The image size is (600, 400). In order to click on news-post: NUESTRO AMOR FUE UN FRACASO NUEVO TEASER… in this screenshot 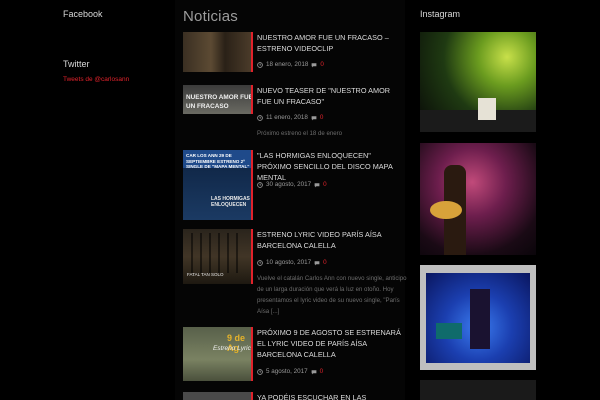, I will do `click(294, 115)`.